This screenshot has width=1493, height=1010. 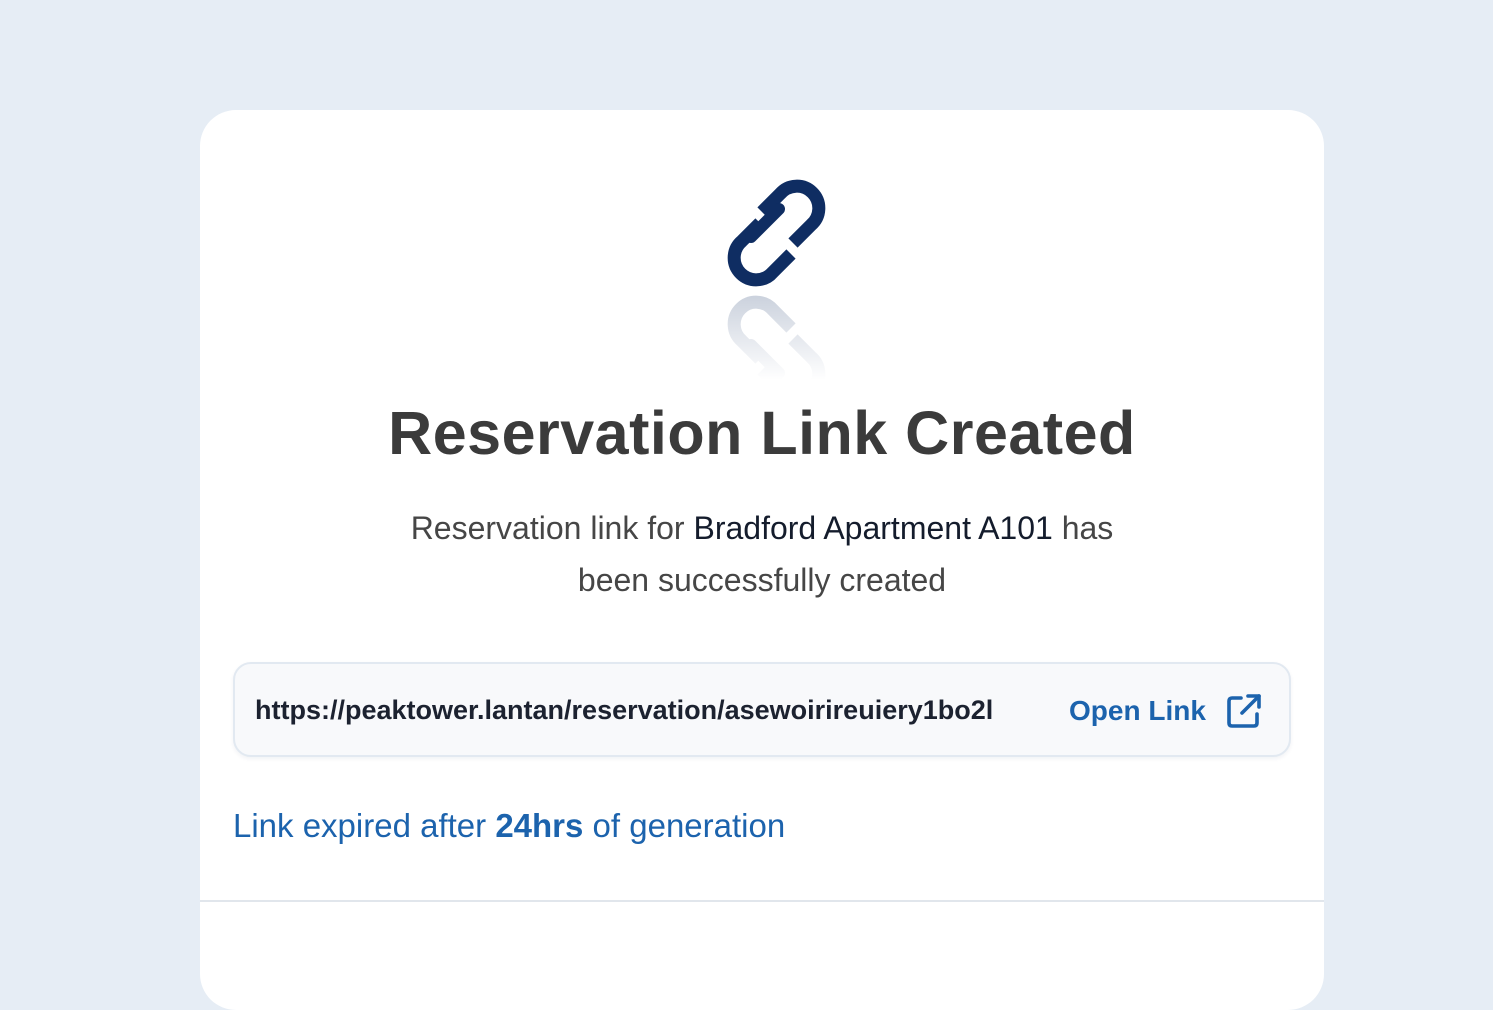 I want to click on message-suffix: has, so click(x=1087, y=528).